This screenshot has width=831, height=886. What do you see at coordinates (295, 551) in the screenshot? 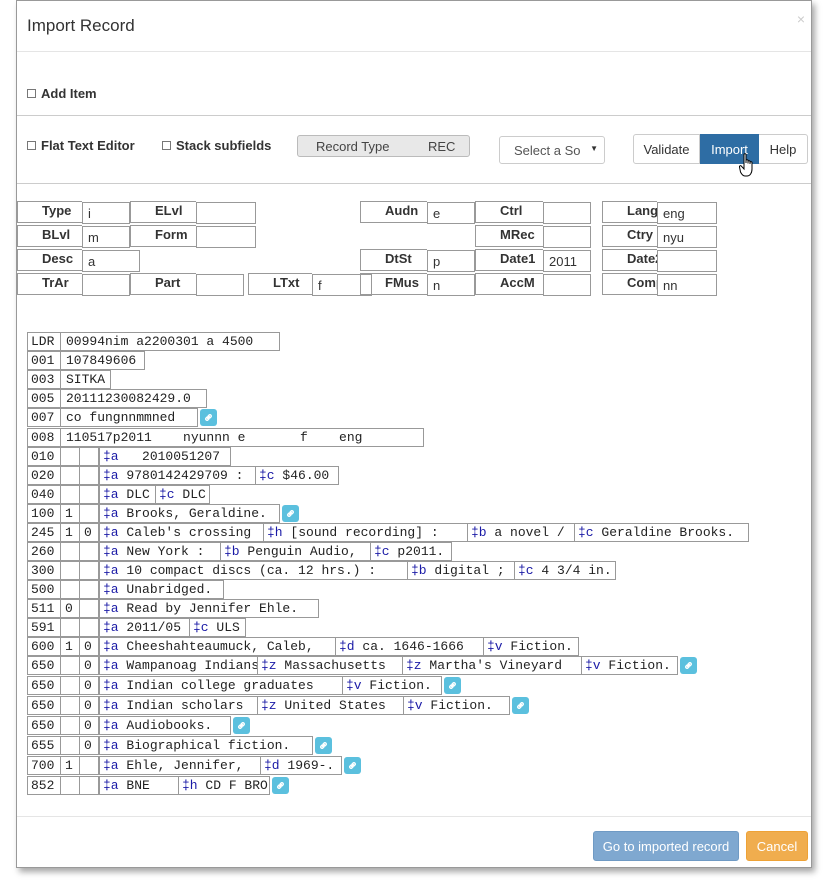
I see `marc-subfield: ‡b Penguin Audio,` at bounding box center [295, 551].